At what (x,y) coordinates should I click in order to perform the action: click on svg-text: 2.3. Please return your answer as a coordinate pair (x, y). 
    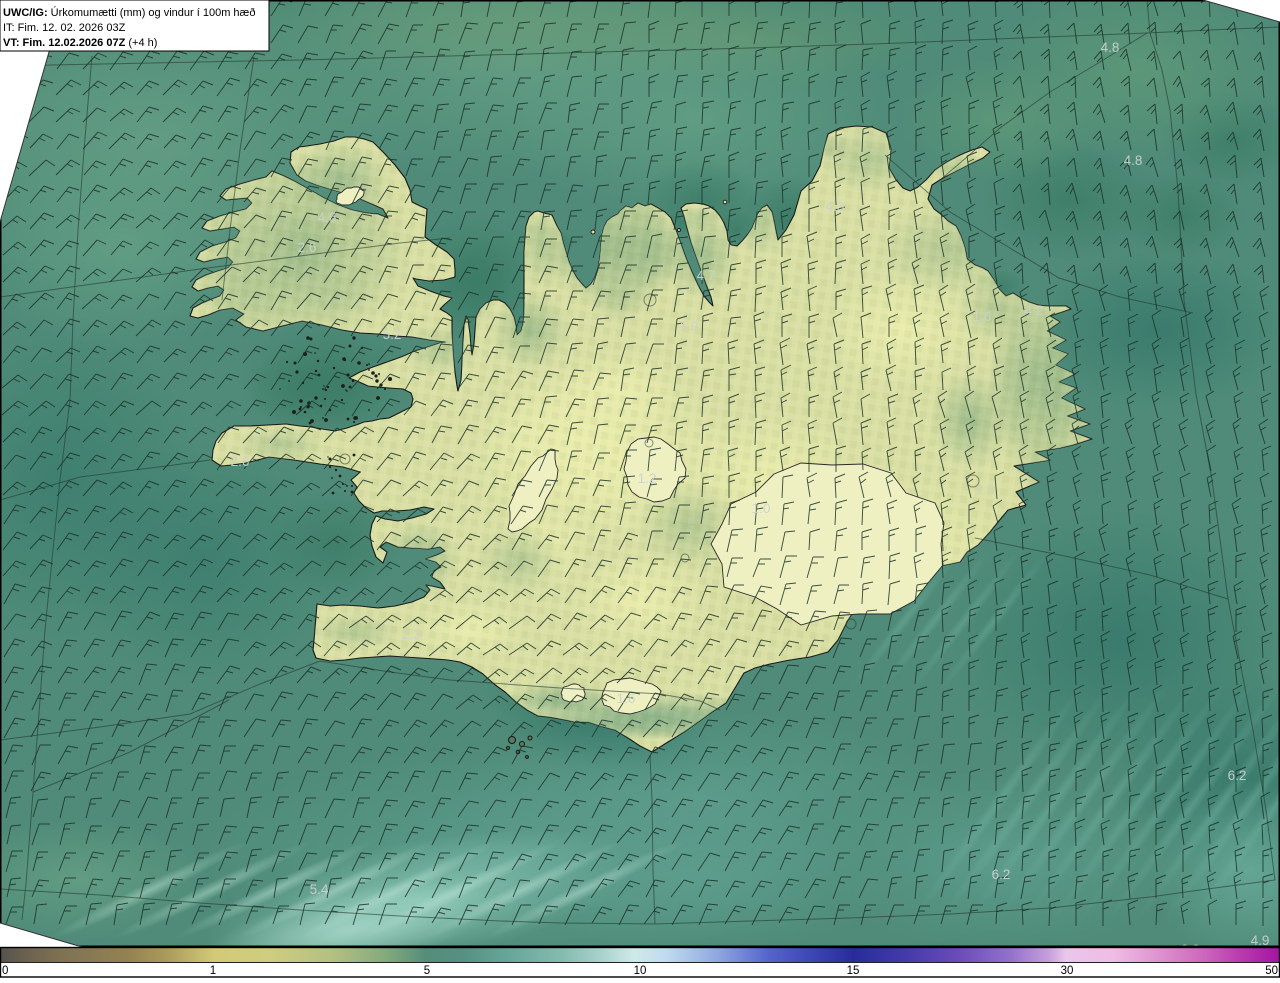
    Looking at the image, I should click on (411, 634).